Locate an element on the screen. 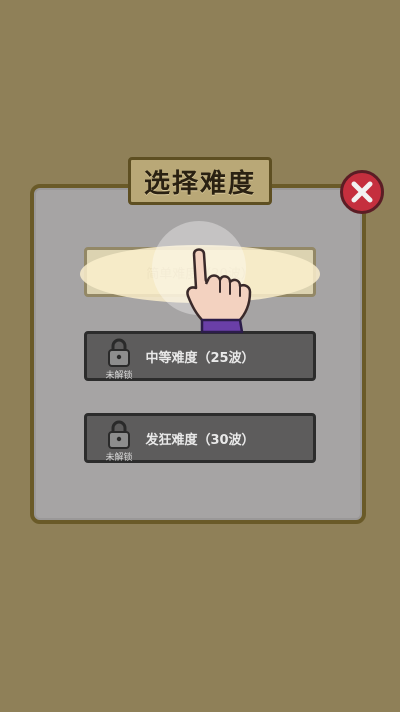 Image resolution: width=400 pixels, height=712 pixels. easy-difficulty-button: 简单难度（20波） is located at coordinates (200, 272).